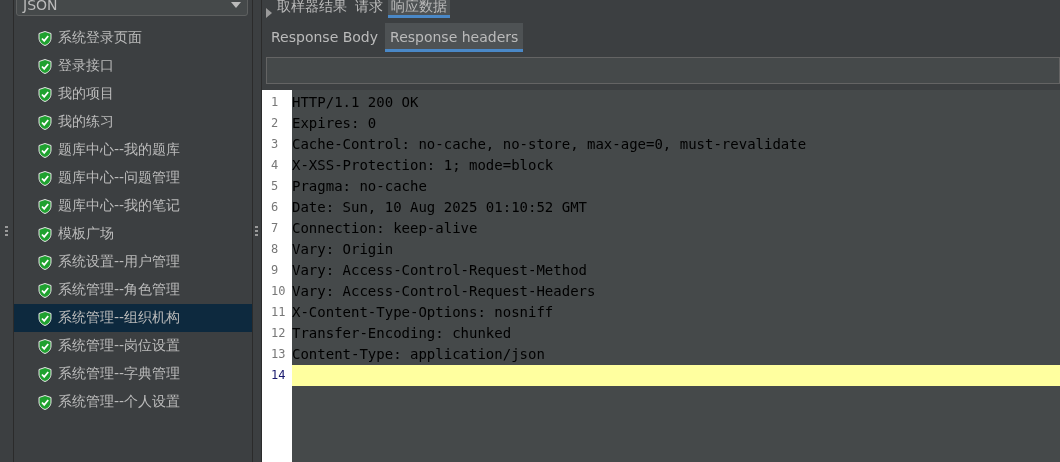 The width and height of the screenshot is (1060, 462). Describe the element at coordinates (275, 270) in the screenshot. I see `line-number: 9` at that location.